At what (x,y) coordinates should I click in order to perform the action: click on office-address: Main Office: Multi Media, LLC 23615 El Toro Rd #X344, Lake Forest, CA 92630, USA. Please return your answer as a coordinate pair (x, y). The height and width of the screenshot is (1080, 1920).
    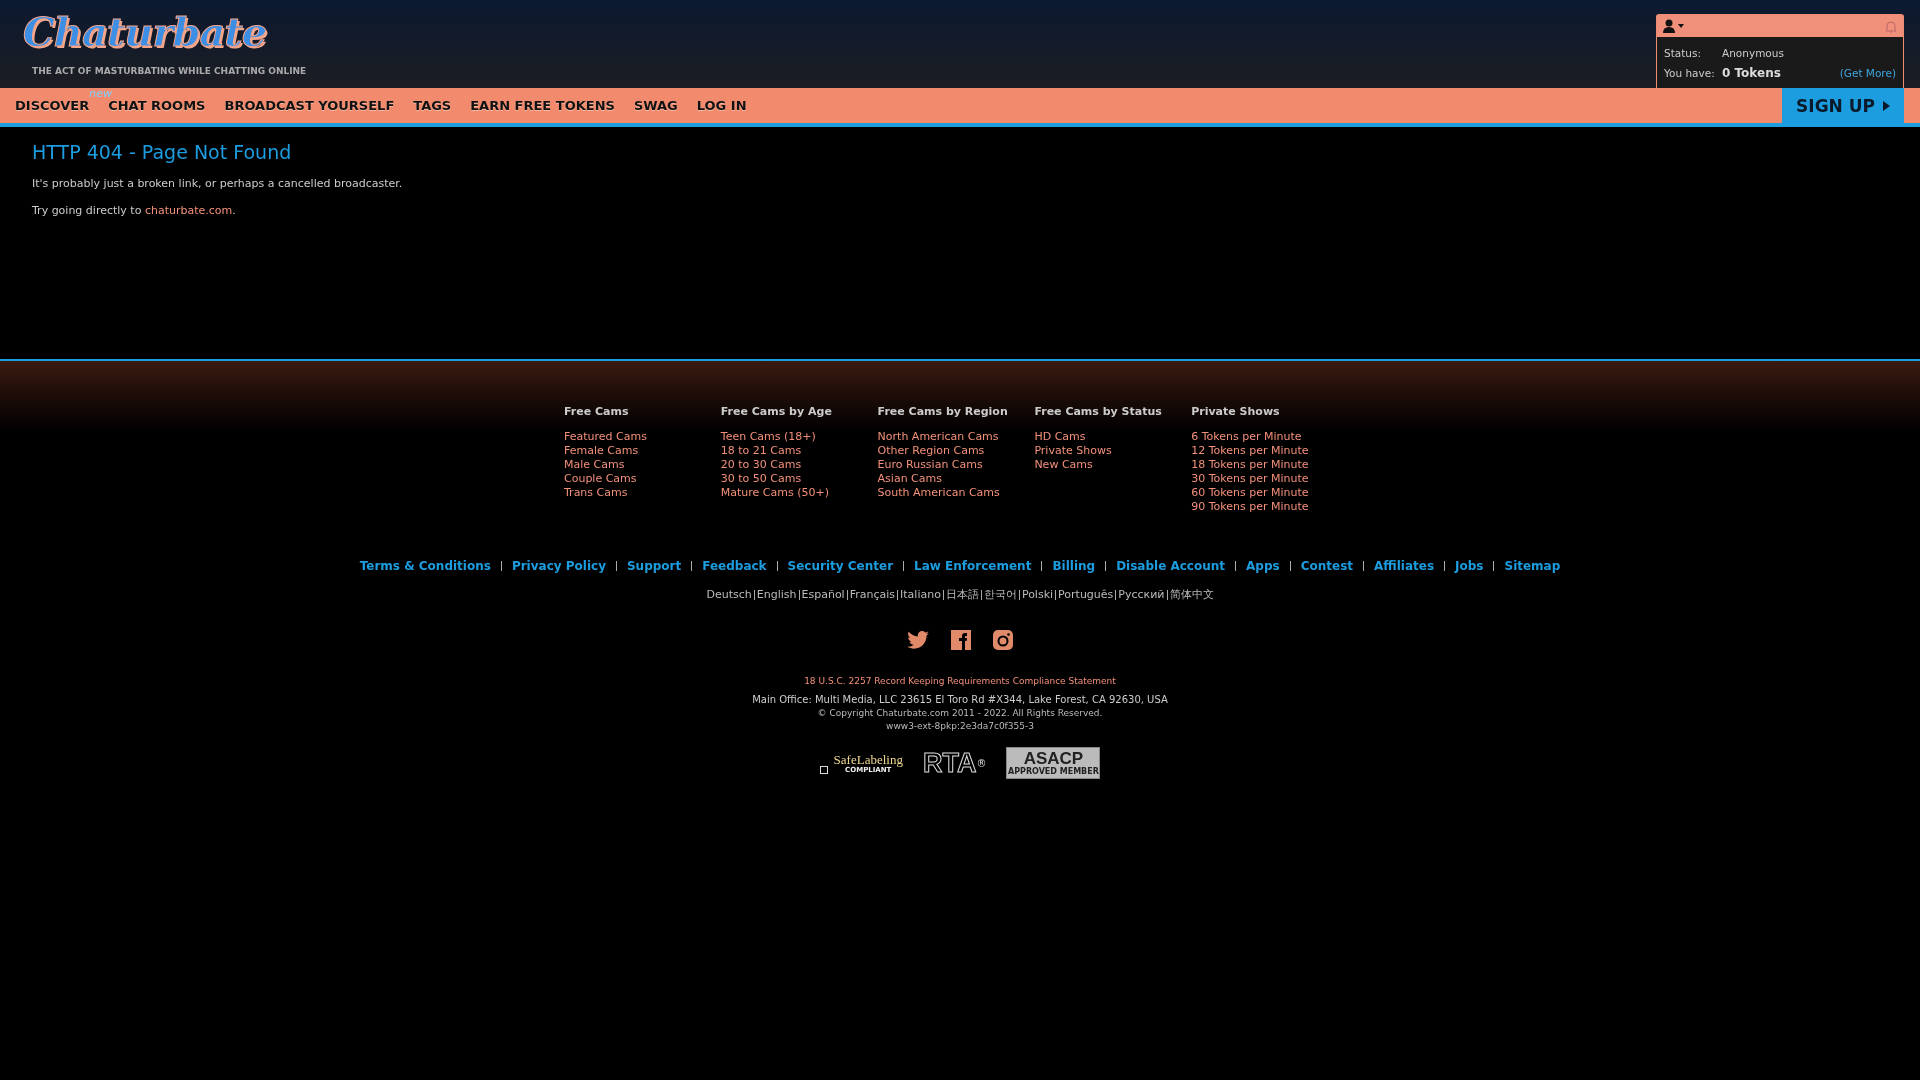
    Looking at the image, I should click on (960, 699).